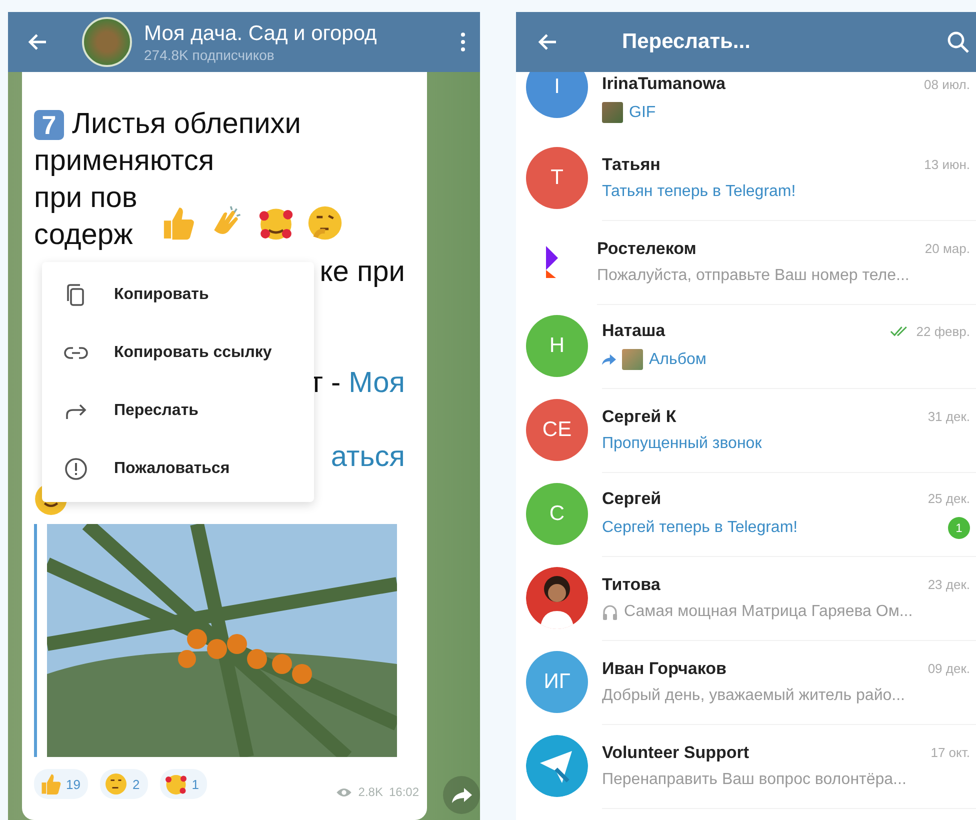 The image size is (976, 820). What do you see at coordinates (947, 164) in the screenshot?
I see `chat-date: 13 июн.` at bounding box center [947, 164].